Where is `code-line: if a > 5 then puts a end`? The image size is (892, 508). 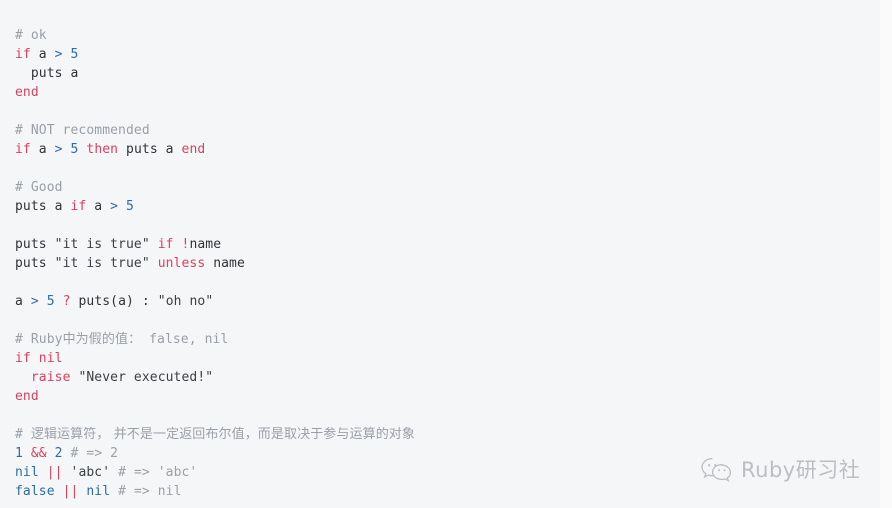
code-line: if a > 5 then puts a end is located at coordinates (445, 149).